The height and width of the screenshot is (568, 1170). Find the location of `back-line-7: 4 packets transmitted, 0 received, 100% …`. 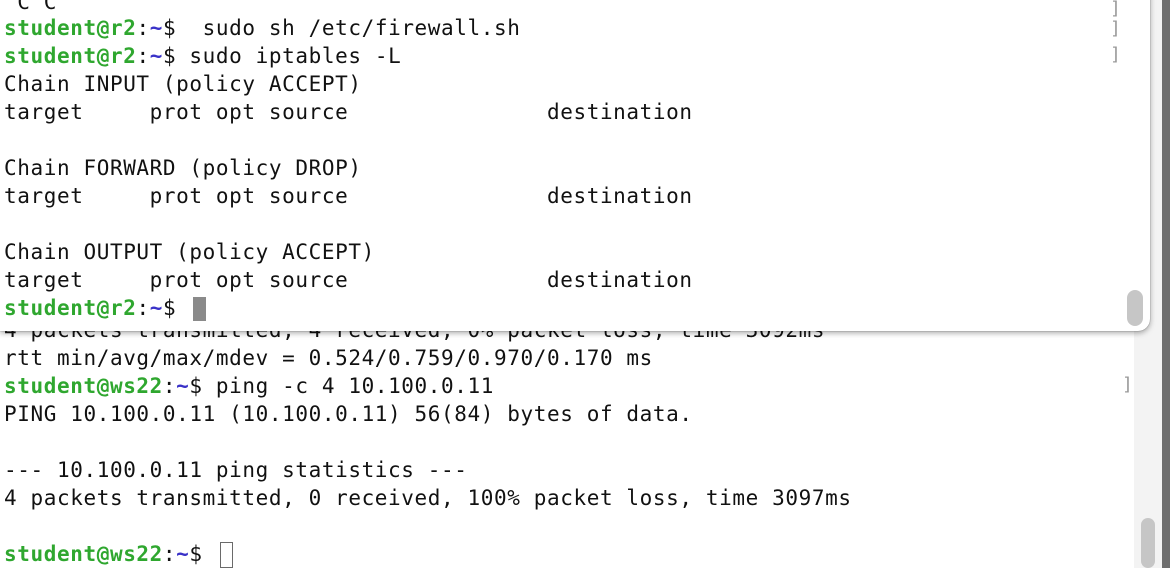

back-line-7: 4 packets transmitted, 0 received, 100% … is located at coordinates (428, 498).